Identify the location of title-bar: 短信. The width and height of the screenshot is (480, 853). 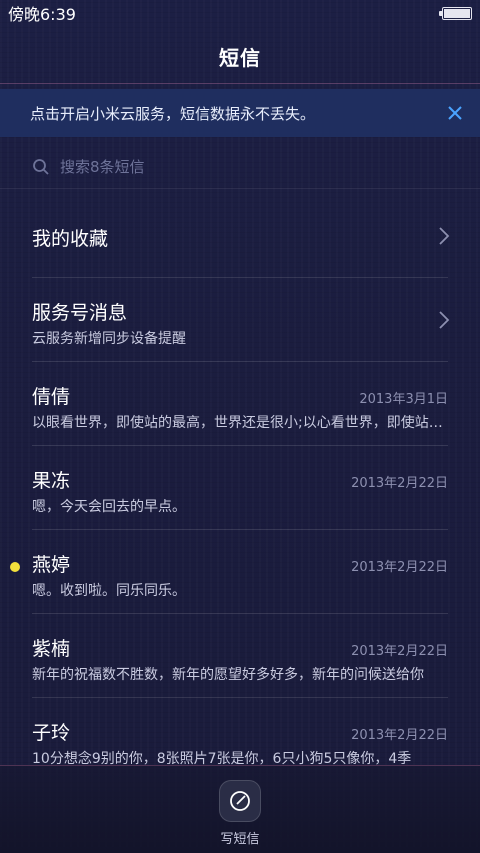
(240, 57).